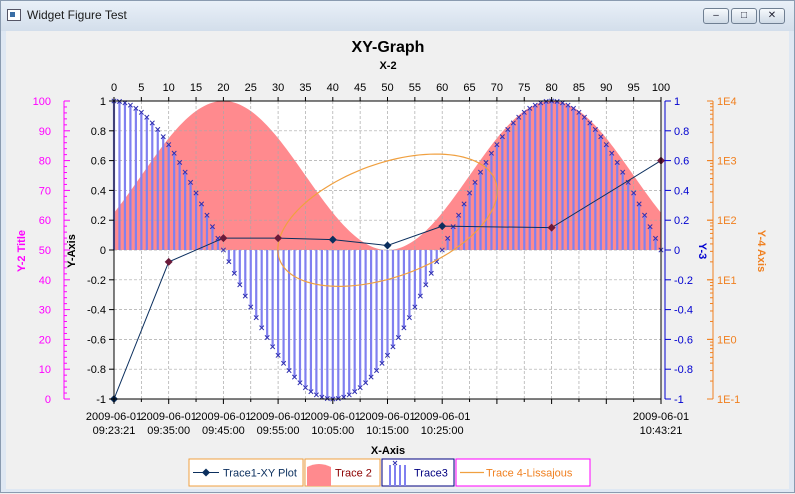 This screenshot has width=795, height=494. Describe the element at coordinates (661, 88) in the screenshot. I see `x2-tick-label: 100` at that location.